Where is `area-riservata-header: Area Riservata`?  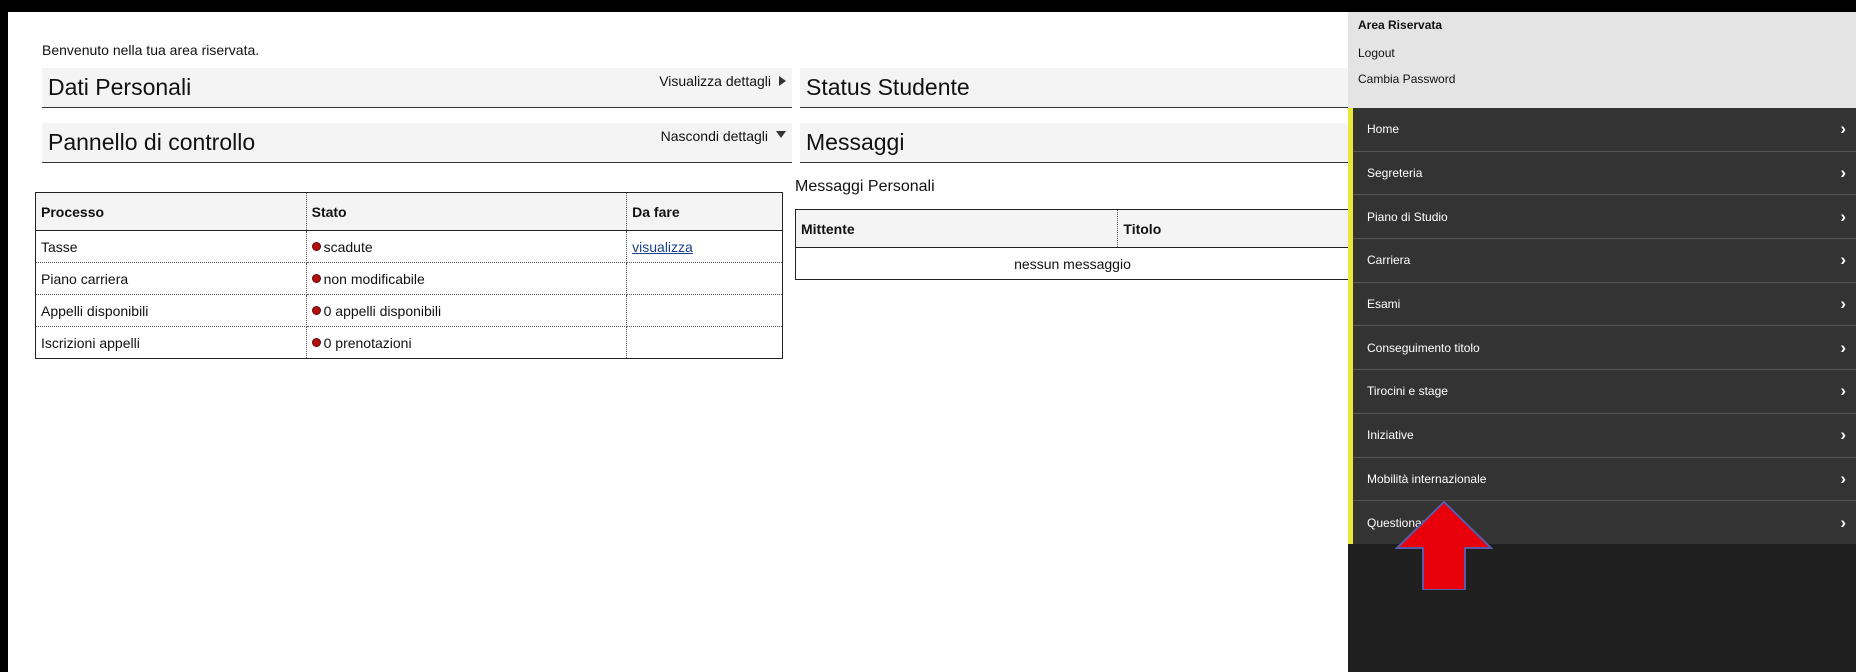 area-riservata-header: Area Riservata is located at coordinates (1400, 25).